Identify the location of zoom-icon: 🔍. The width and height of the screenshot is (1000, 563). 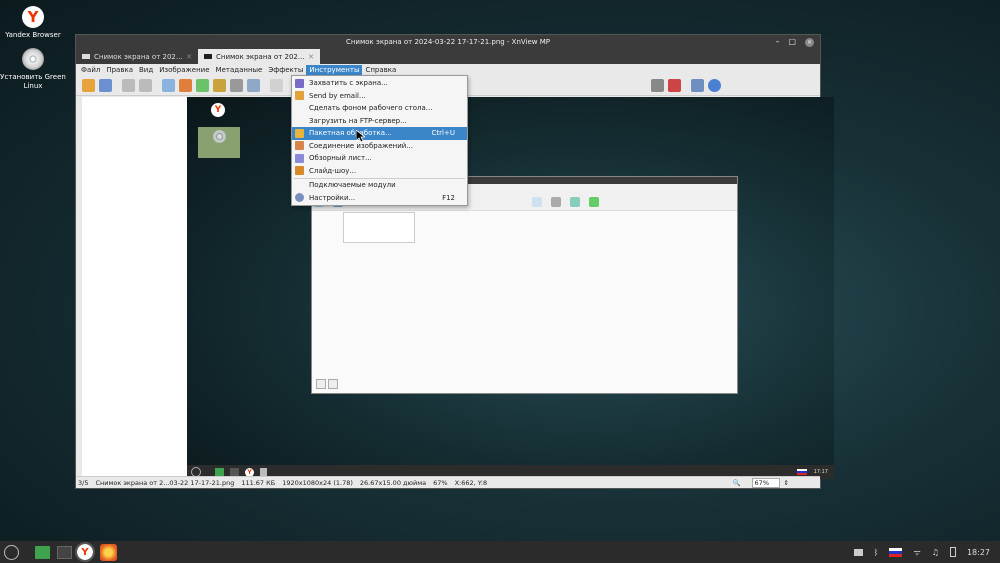
(736, 482).